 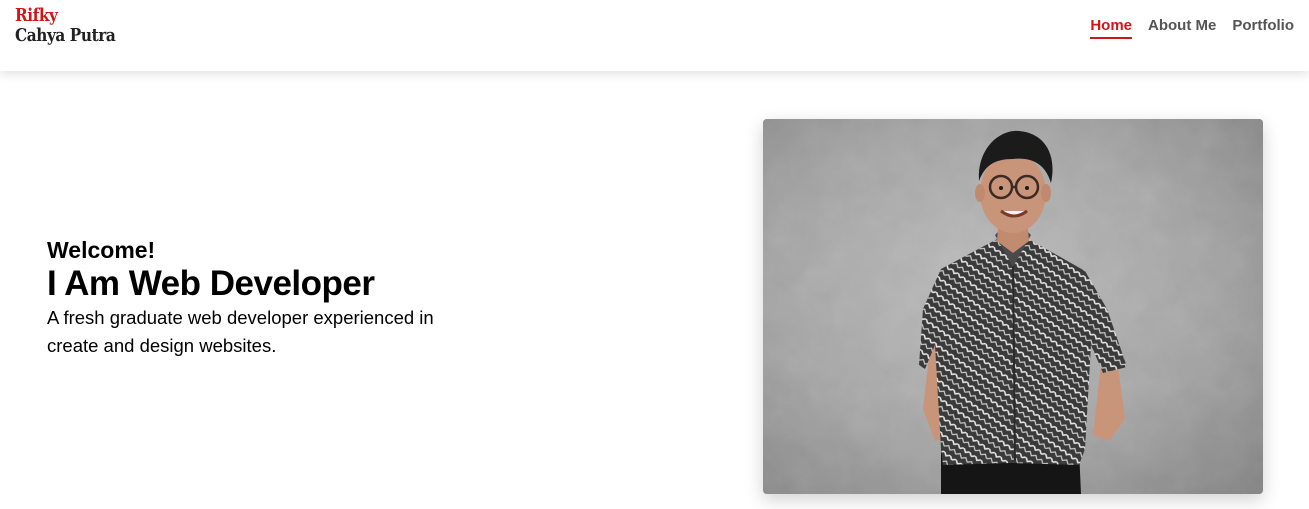 What do you see at coordinates (211, 283) in the screenshot?
I see `hero-headline: I Am Web Developer` at bounding box center [211, 283].